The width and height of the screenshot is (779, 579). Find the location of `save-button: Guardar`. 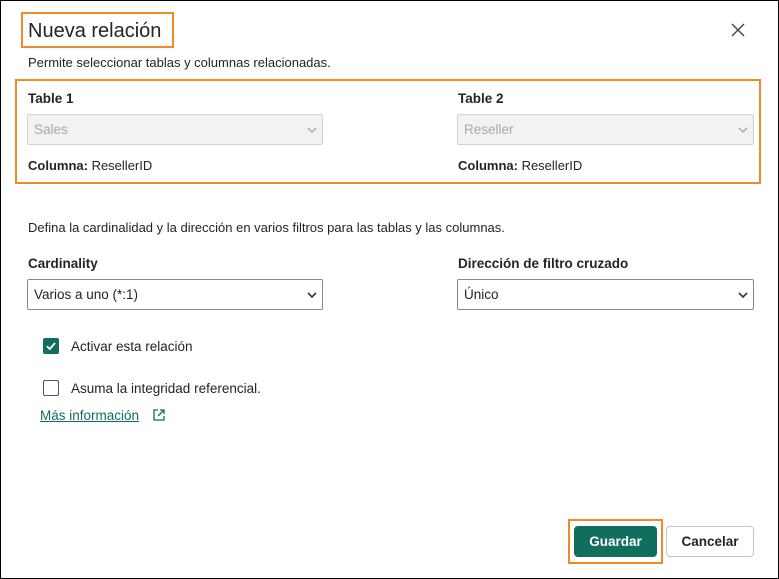

save-button: Guardar is located at coordinates (615, 541).